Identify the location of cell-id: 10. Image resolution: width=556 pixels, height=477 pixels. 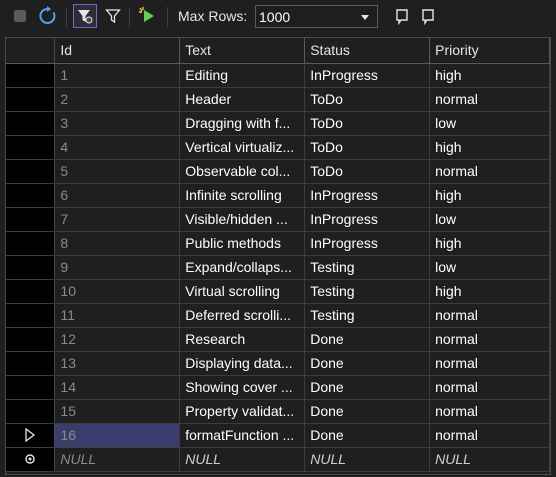
(117, 291).